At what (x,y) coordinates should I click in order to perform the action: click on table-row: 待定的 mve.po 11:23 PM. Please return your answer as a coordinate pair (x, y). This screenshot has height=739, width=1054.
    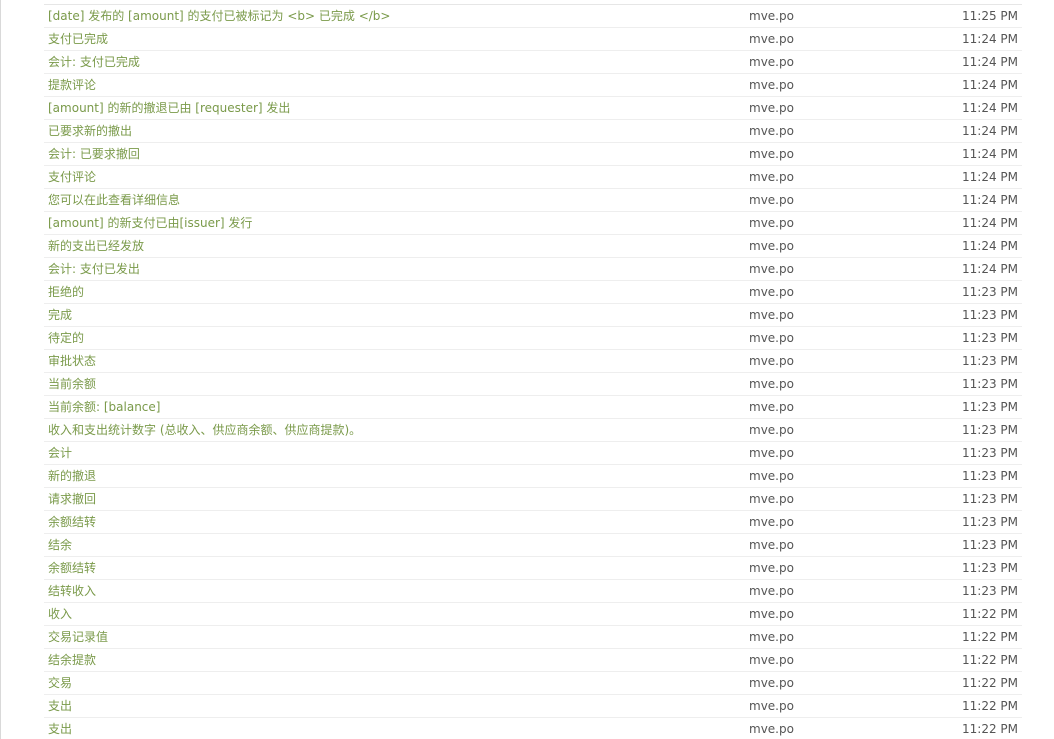
    Looking at the image, I should click on (533, 338).